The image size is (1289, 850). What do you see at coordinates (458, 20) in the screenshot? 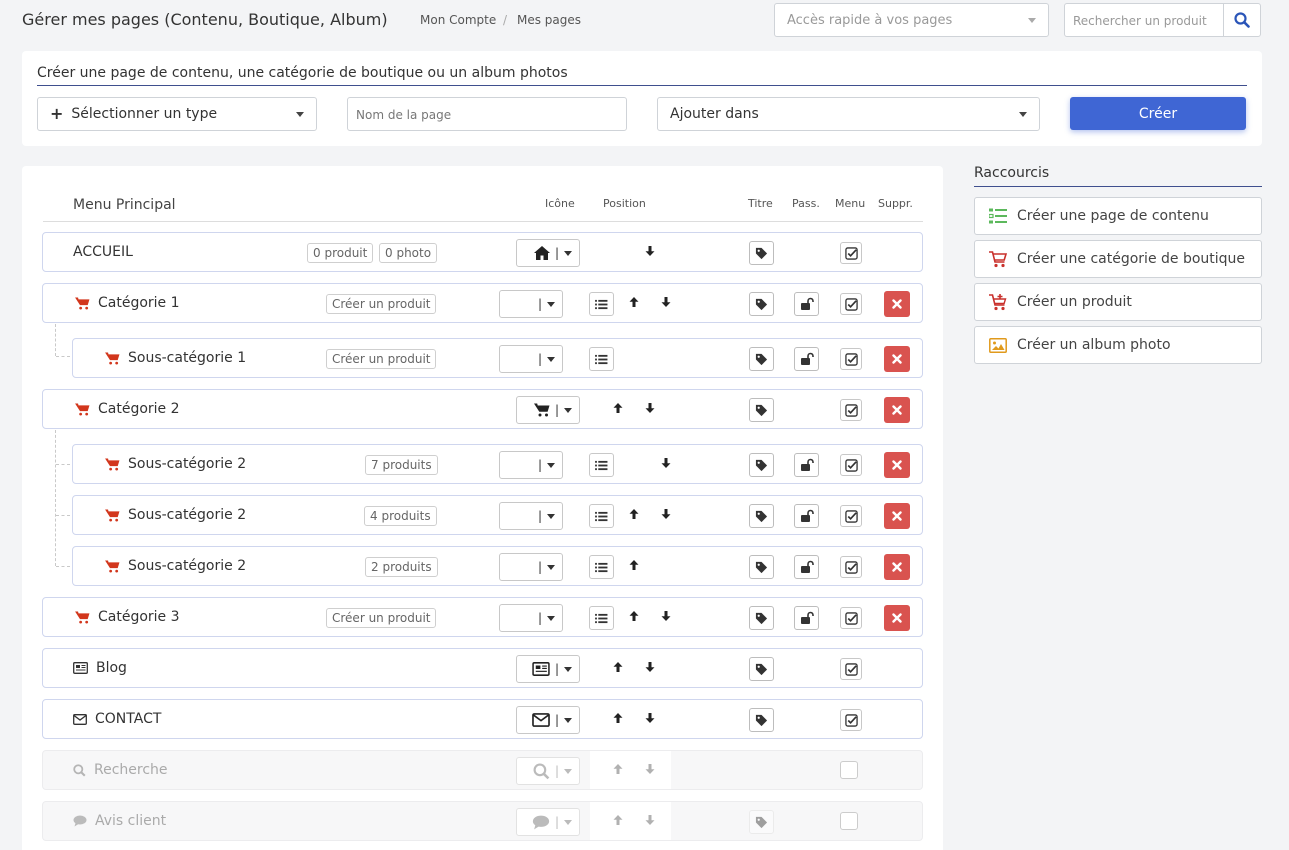
I see `breadcrumb-account: Mon Compte` at bounding box center [458, 20].